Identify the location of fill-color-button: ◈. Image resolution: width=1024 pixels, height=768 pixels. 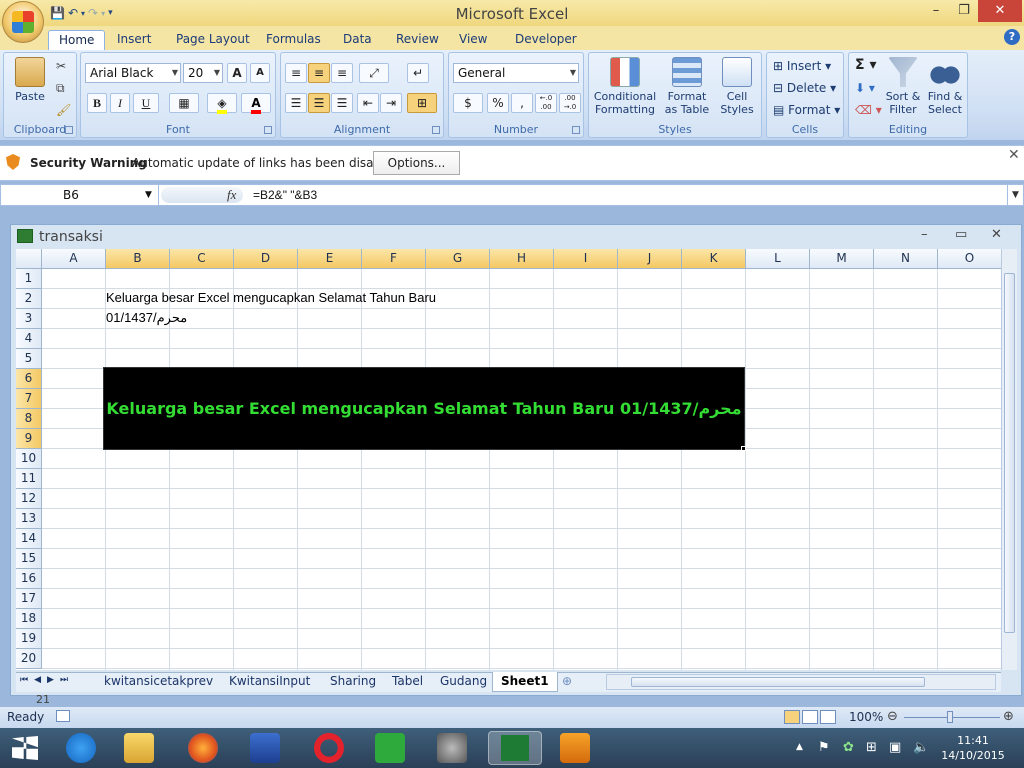
(222, 103).